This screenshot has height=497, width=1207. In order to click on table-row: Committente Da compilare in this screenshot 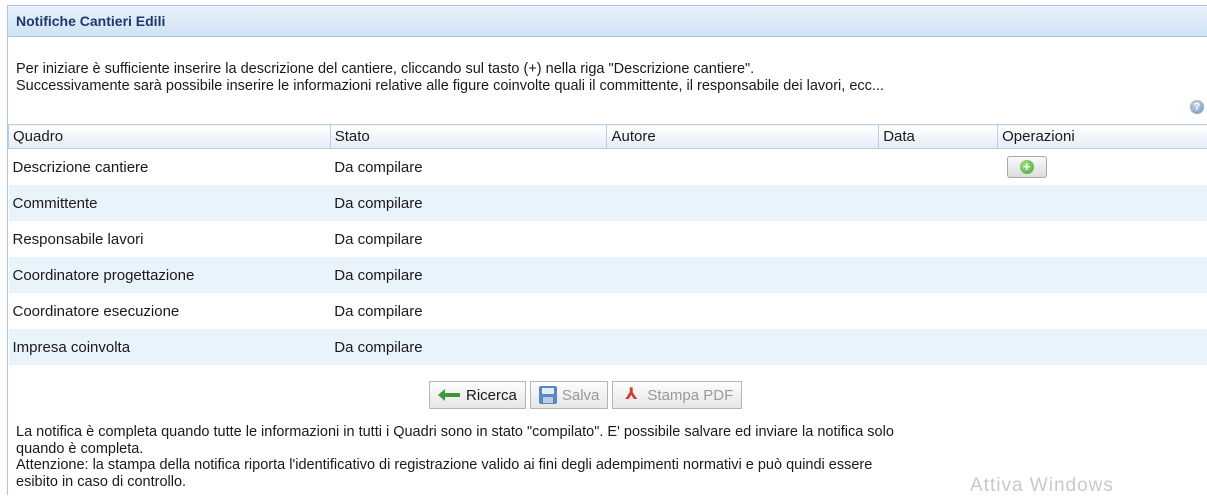, I will do `click(608, 203)`.